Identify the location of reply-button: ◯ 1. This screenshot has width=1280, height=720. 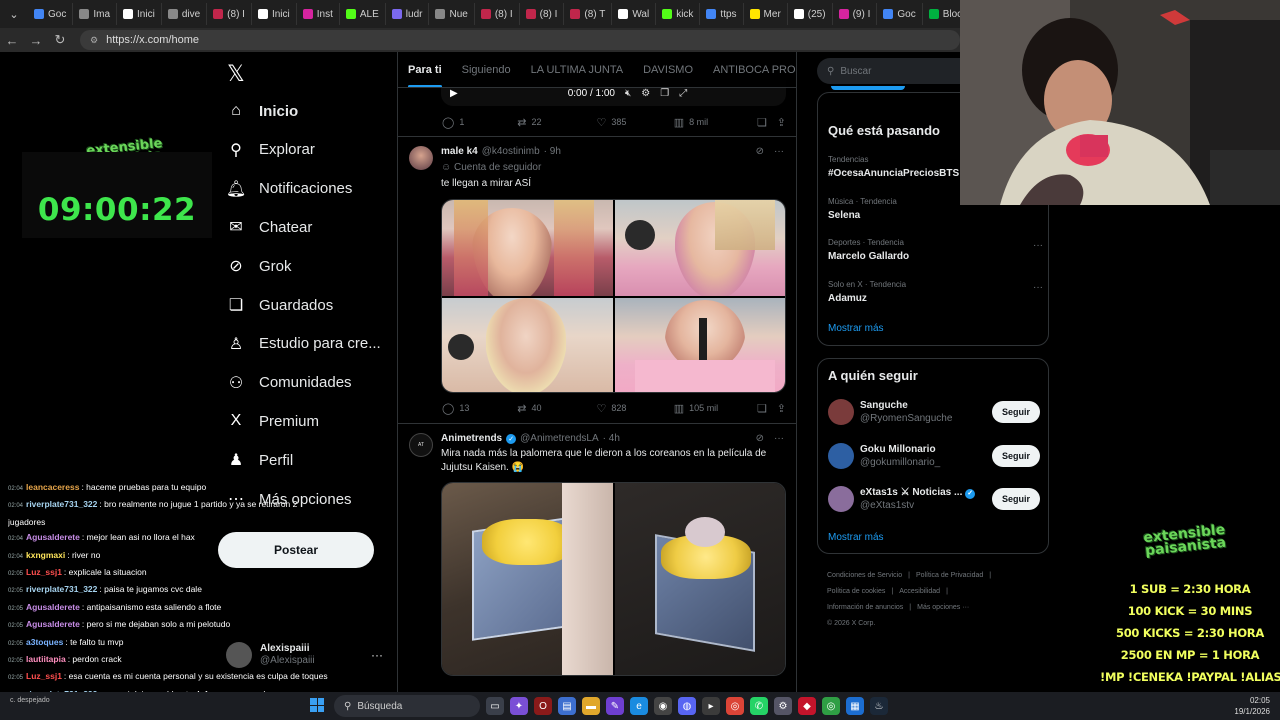
(479, 122).